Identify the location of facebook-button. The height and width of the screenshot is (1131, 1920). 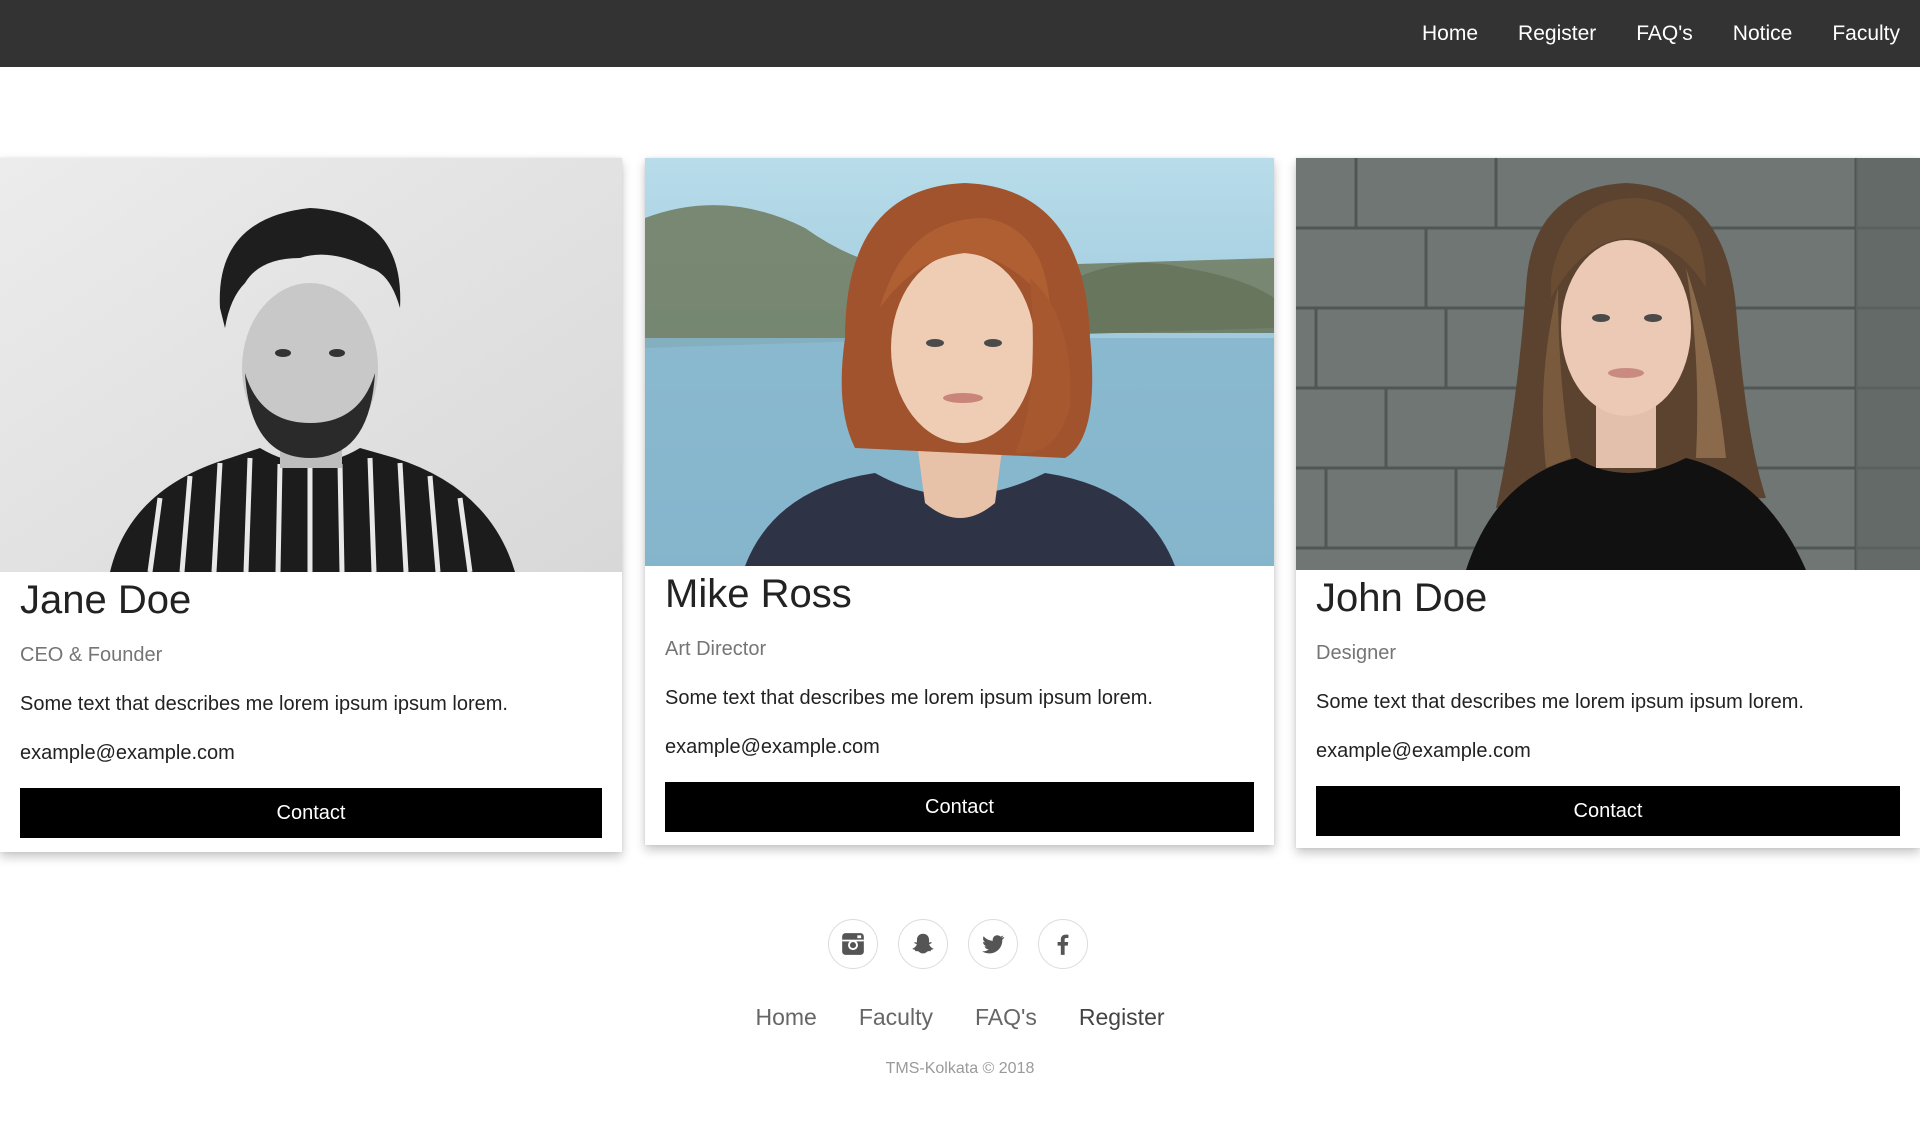
(1063, 944).